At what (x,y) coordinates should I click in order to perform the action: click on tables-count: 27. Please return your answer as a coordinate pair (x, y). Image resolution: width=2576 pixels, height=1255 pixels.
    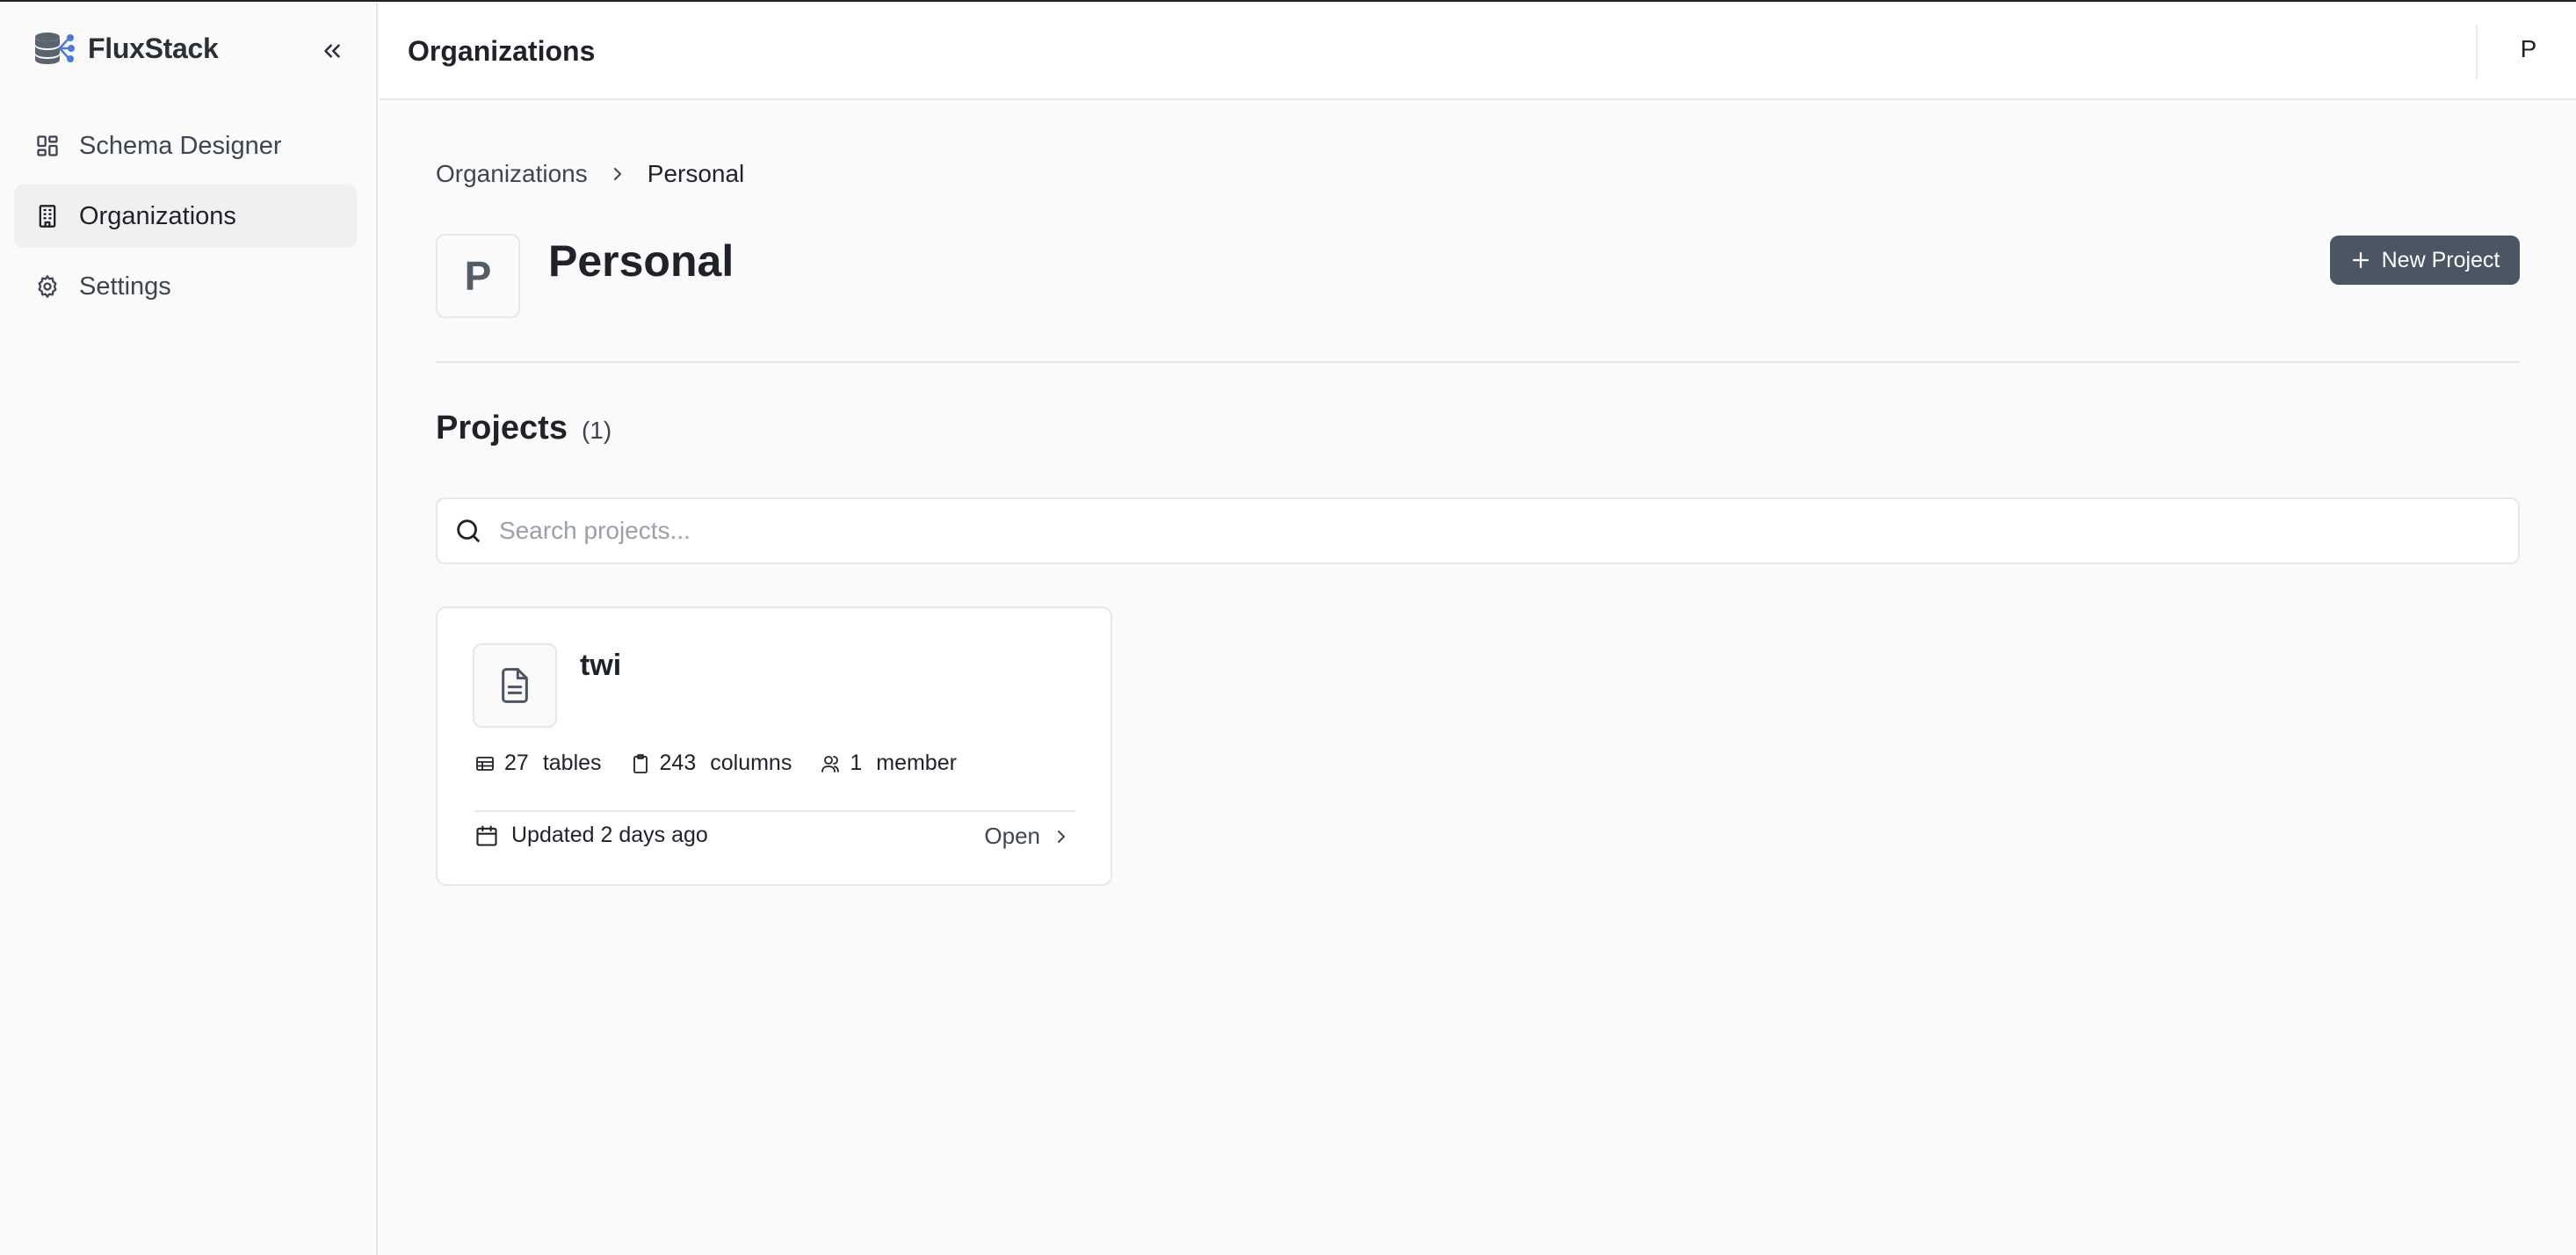
    Looking at the image, I should click on (516, 763).